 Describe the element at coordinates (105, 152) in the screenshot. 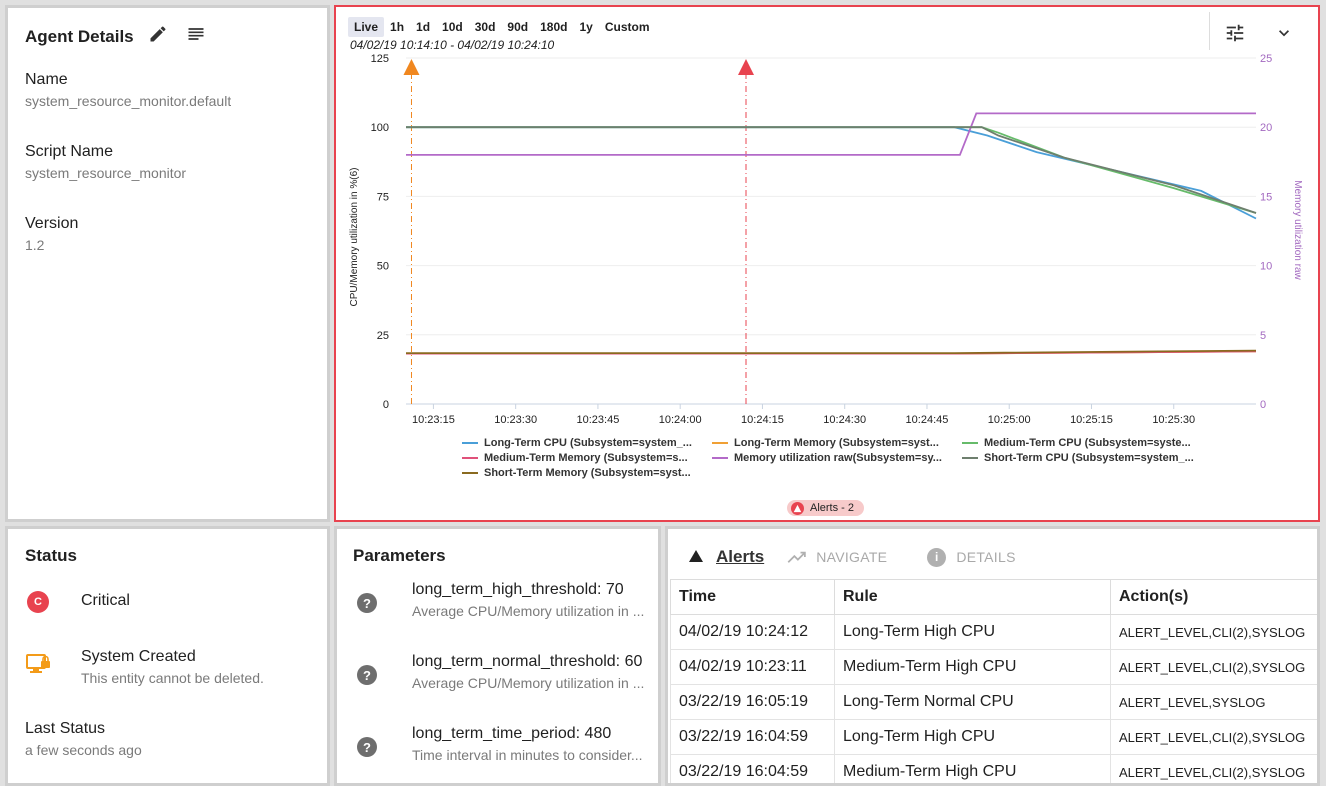

I see `field-label: Script Name` at that location.